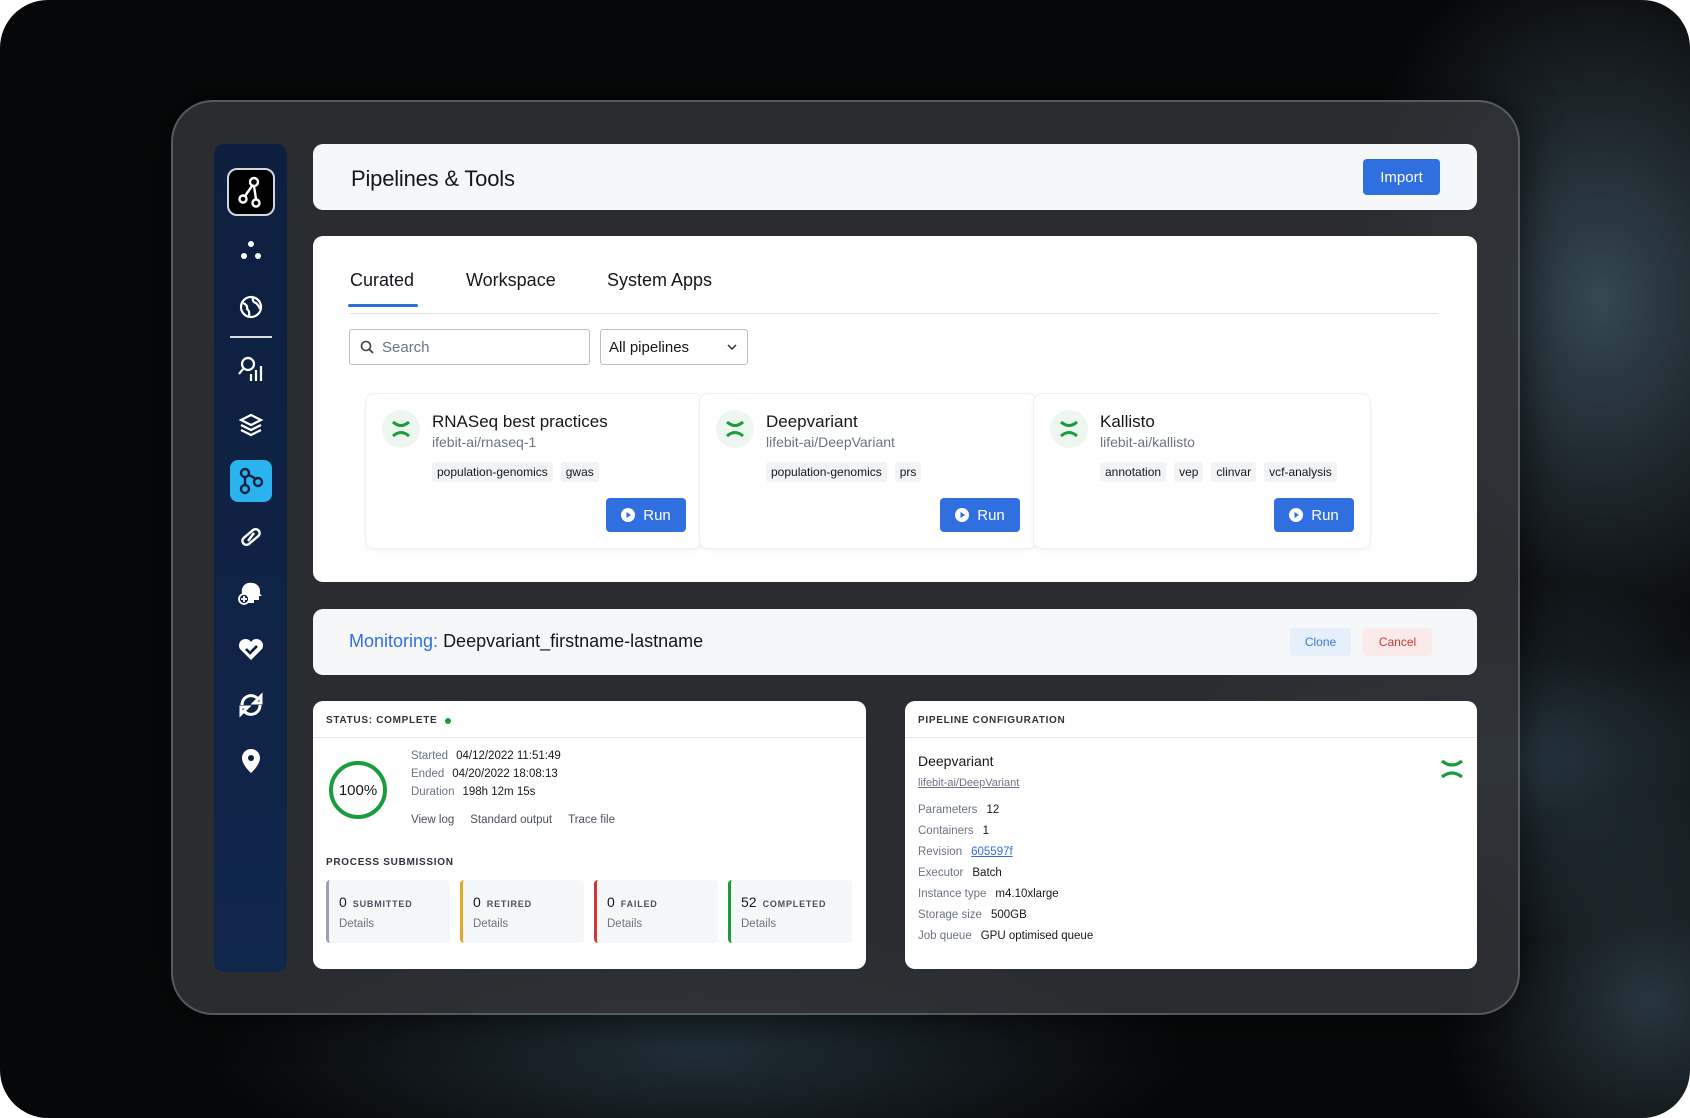  I want to click on config-row-instance-type: Instance type m4.10xlarge, so click(988, 894).